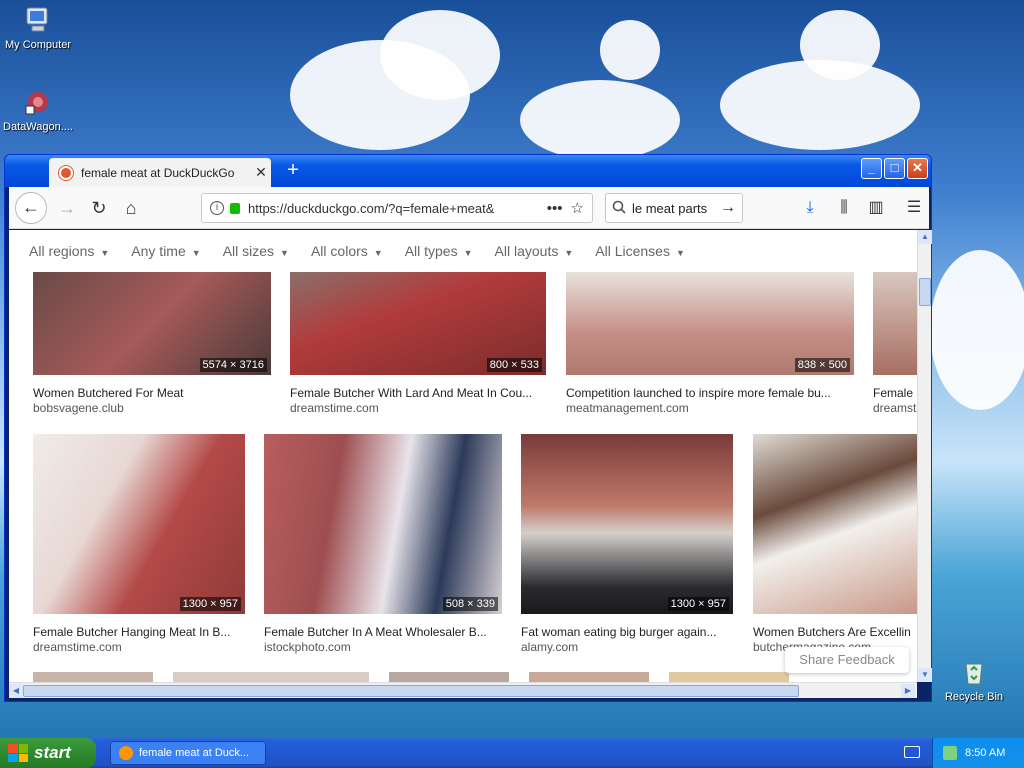 The image size is (1024, 768). What do you see at coordinates (514, 365) in the screenshot?
I see `image-dimensions: 800 × 533` at bounding box center [514, 365].